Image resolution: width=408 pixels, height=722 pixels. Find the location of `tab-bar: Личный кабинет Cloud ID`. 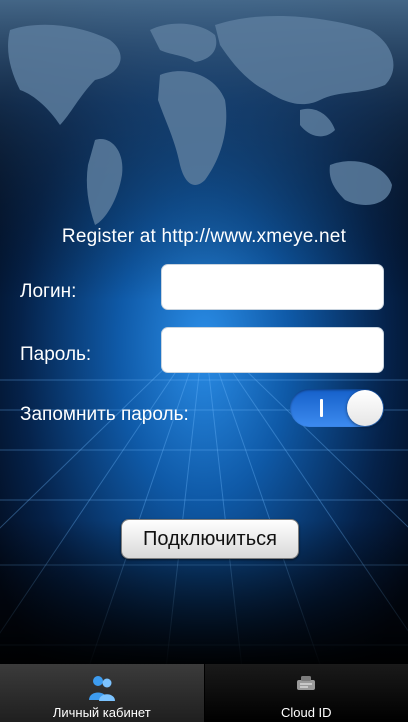

tab-bar: Личный кабинет Cloud ID is located at coordinates (204, 693).